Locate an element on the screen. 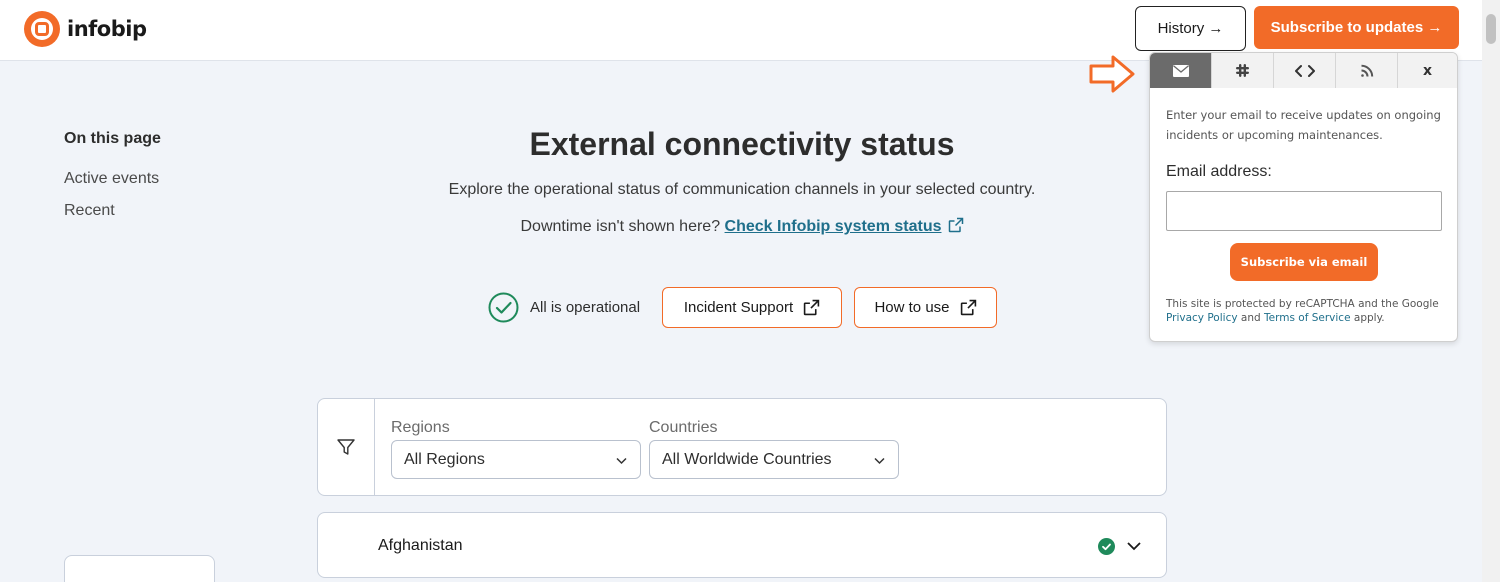 This screenshot has width=1500, height=582. country-name: Afghanistan is located at coordinates (420, 545).